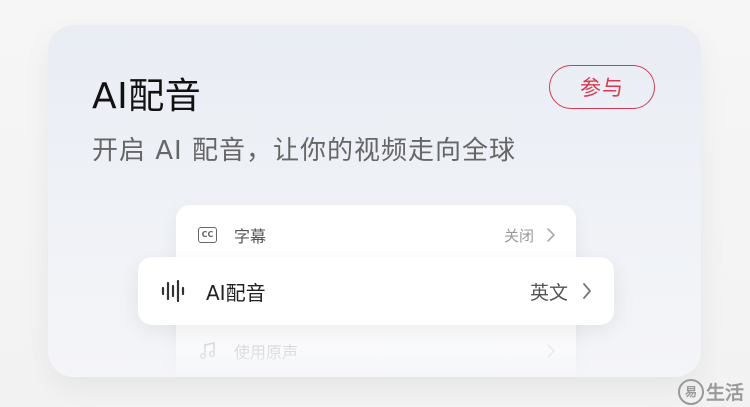  What do you see at coordinates (236, 293) in the screenshot?
I see `settings-row-label: AI配音` at bounding box center [236, 293].